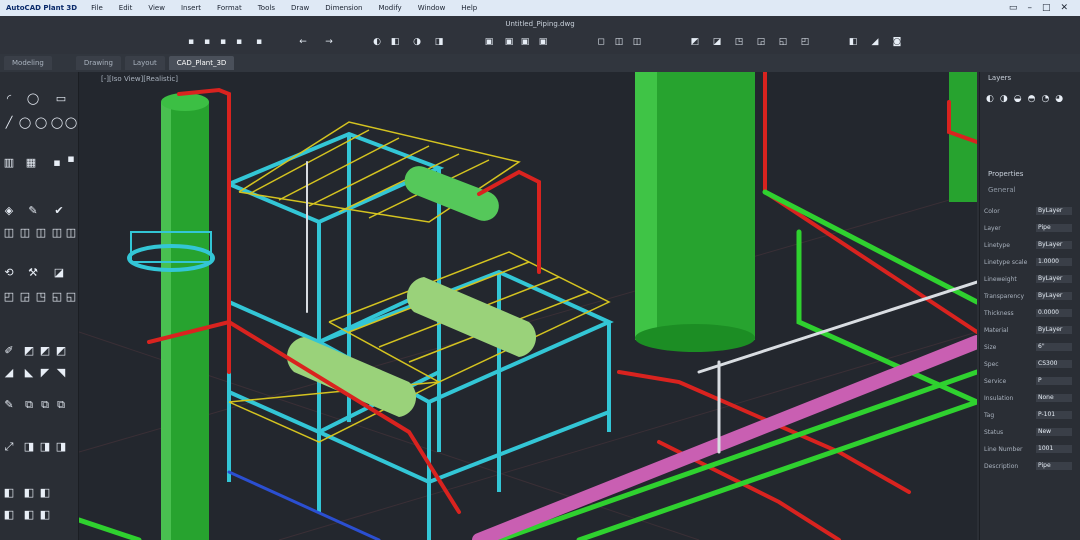 Image resolution: width=1080 pixels, height=540 pixels. What do you see at coordinates (1004, 99) in the screenshot?
I see `layer-freeze-icon: ◑` at bounding box center [1004, 99].